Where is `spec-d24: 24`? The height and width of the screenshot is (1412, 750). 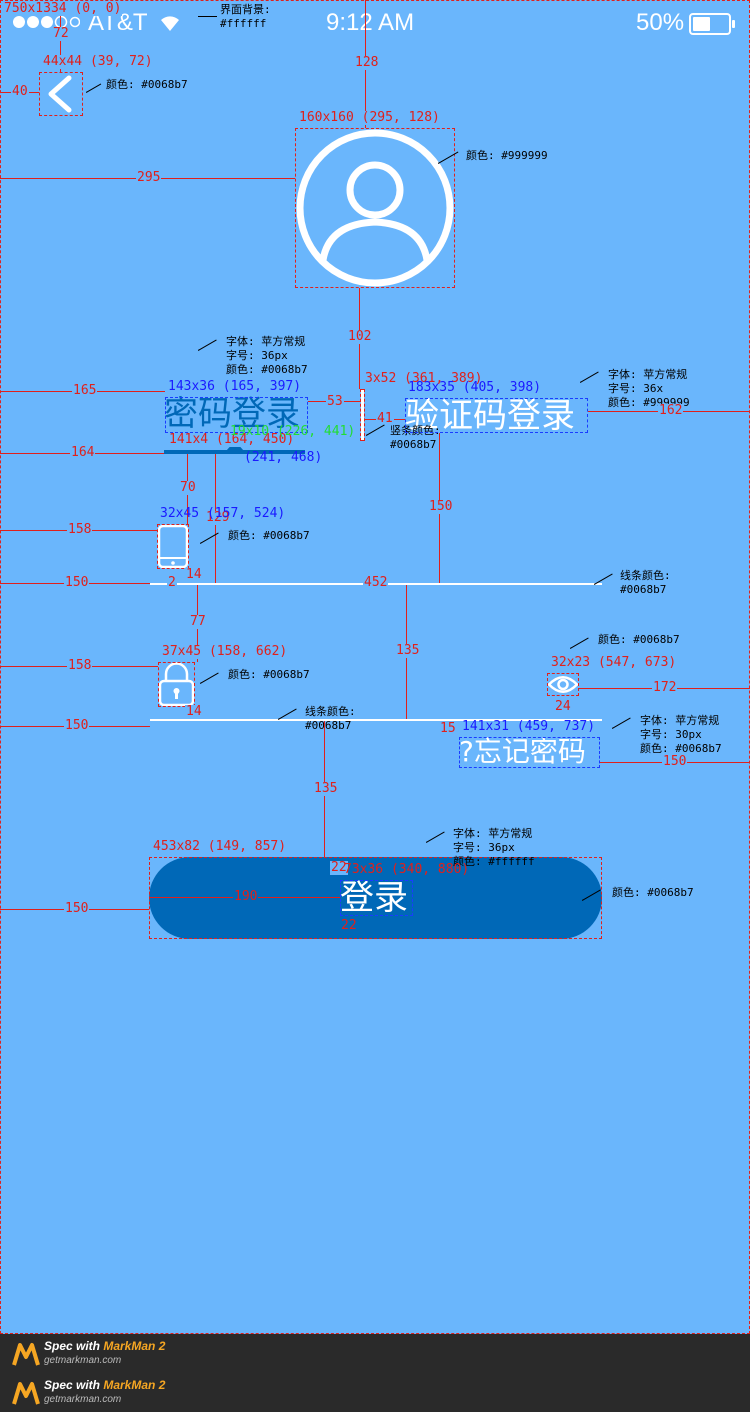 spec-d24: 24 is located at coordinates (563, 706).